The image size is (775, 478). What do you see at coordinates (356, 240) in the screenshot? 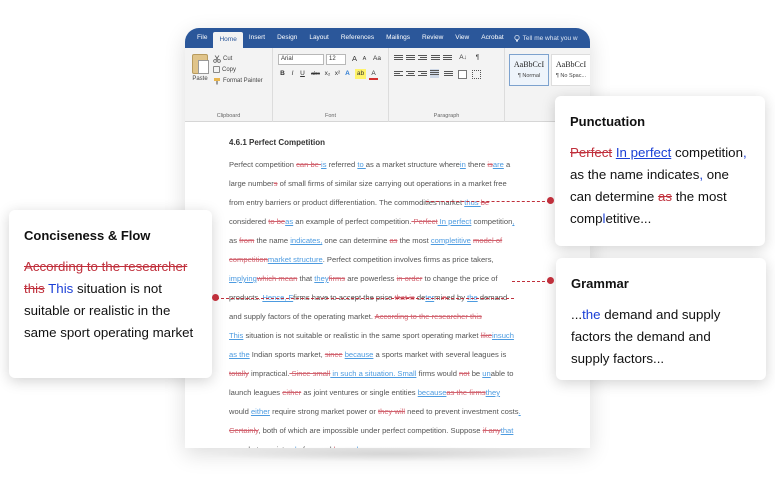
I see `document-text-run: one can determine` at bounding box center [356, 240].